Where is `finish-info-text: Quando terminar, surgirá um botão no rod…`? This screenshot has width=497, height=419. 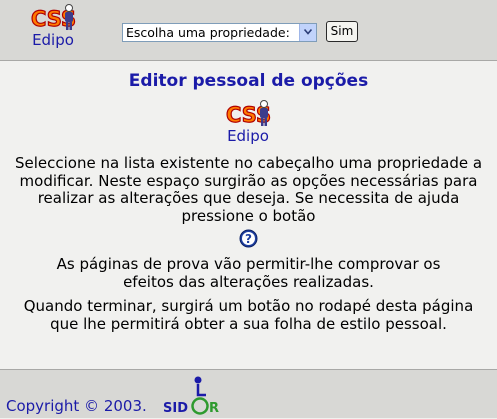
finish-info-text: Quando terminar, surgirá um botão no rod… is located at coordinates (248, 315).